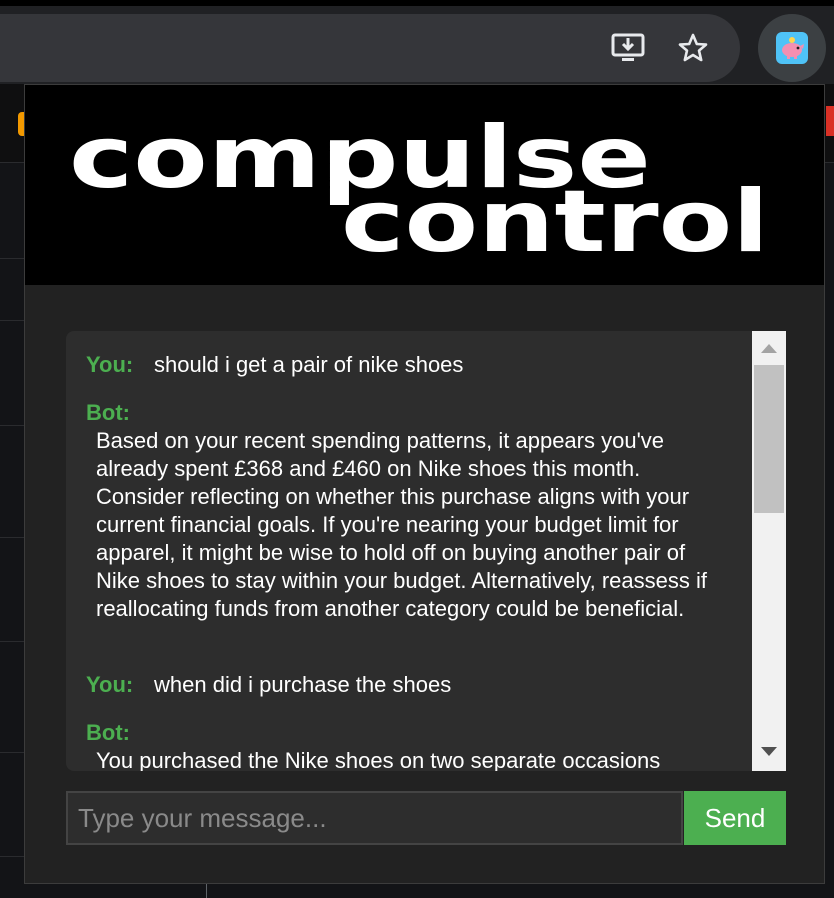  Describe the element at coordinates (769, 551) in the screenshot. I see `chat-scrollbar` at that location.